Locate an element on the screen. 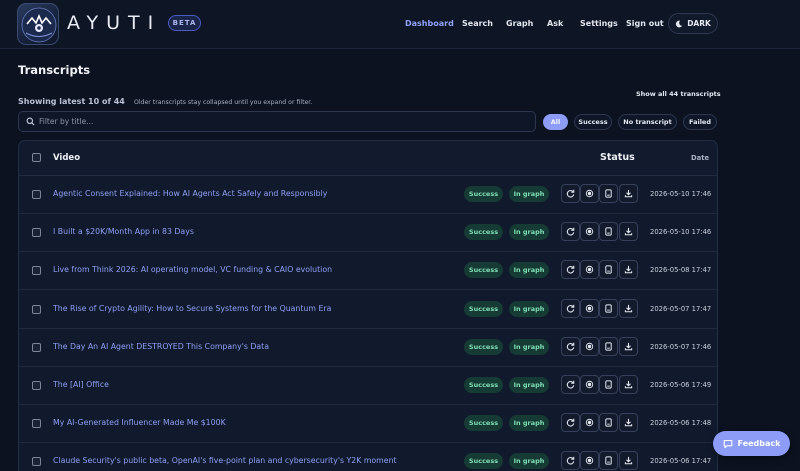  chip-no-transcript: No transcript is located at coordinates (647, 122).